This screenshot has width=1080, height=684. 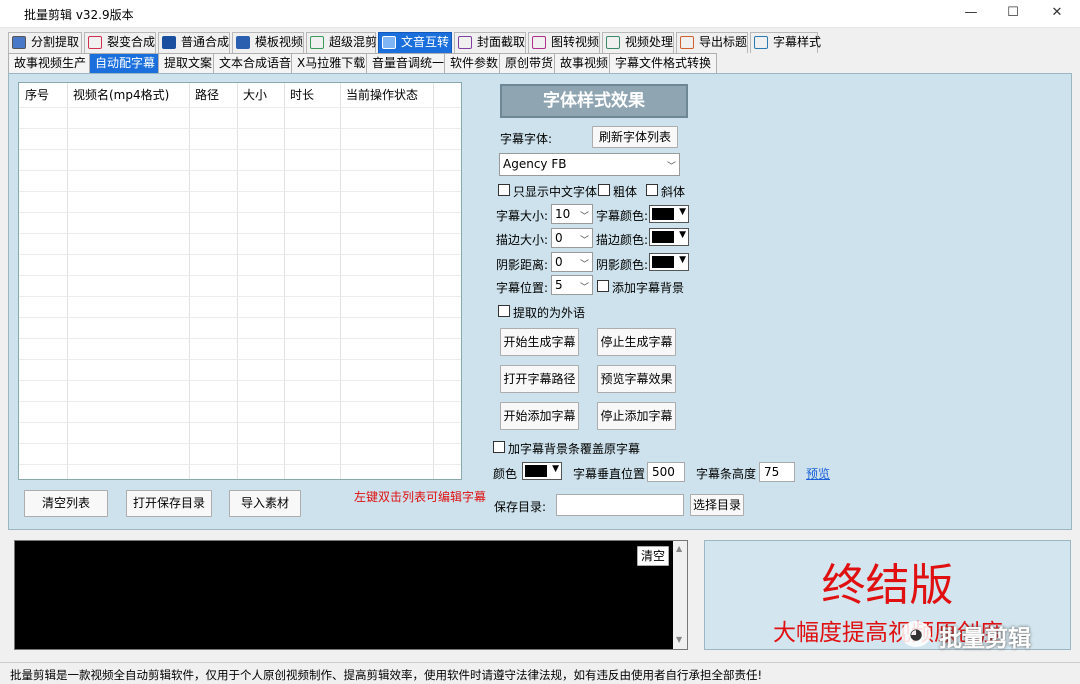 What do you see at coordinates (351, 595) in the screenshot?
I see `log-output: 清空 ▲ ▼` at bounding box center [351, 595].